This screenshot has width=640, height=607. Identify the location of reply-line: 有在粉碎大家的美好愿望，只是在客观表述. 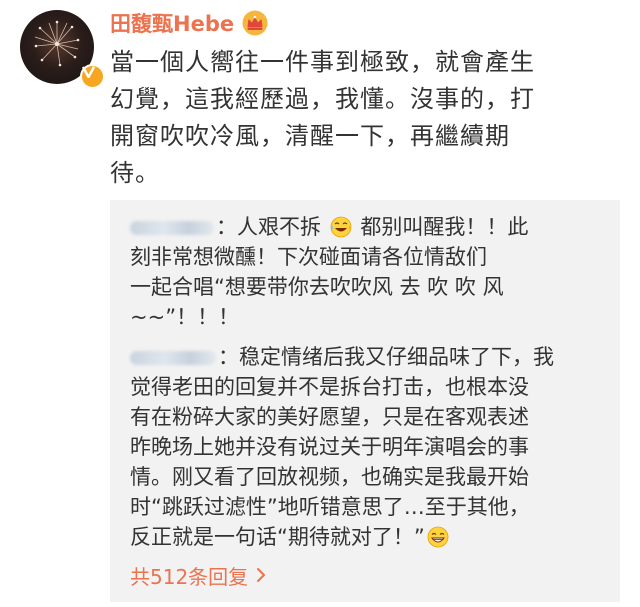
(329, 417).